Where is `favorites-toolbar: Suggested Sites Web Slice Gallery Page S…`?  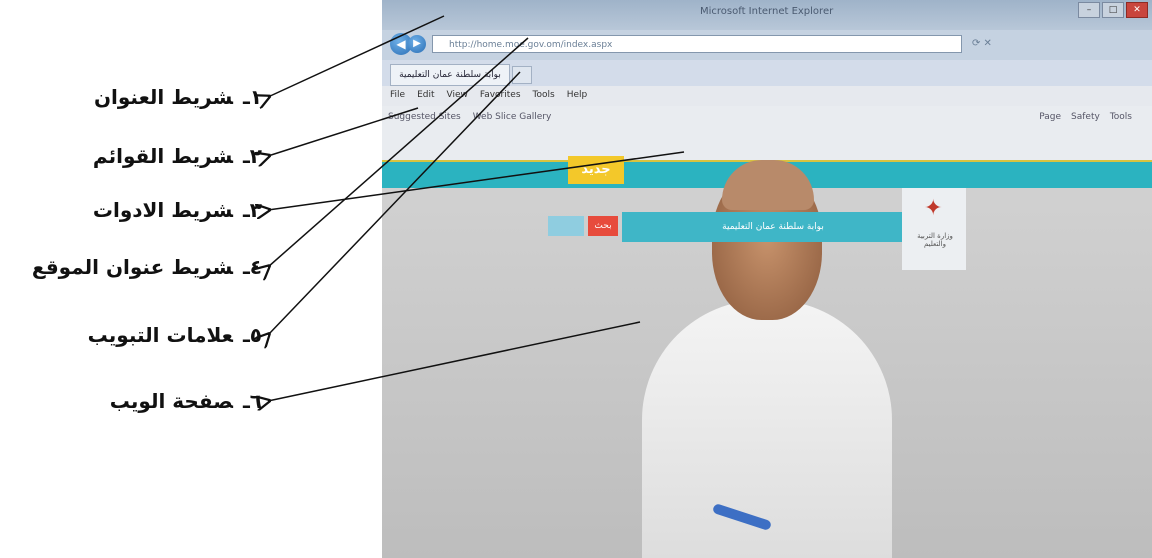
favorites-toolbar: Suggested Sites Web Slice Gallery Page S… is located at coordinates (767, 134).